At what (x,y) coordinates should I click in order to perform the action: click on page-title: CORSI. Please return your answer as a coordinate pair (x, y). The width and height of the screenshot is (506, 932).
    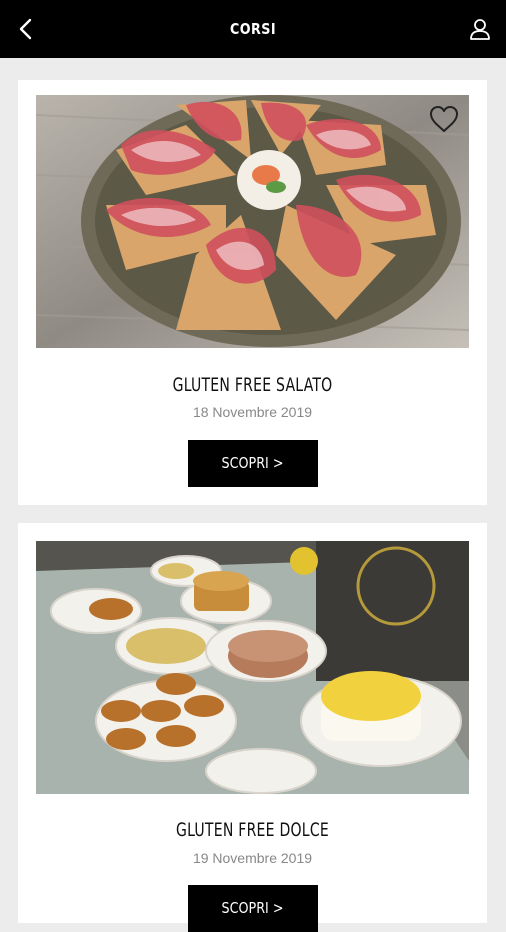
    Looking at the image, I should click on (253, 29).